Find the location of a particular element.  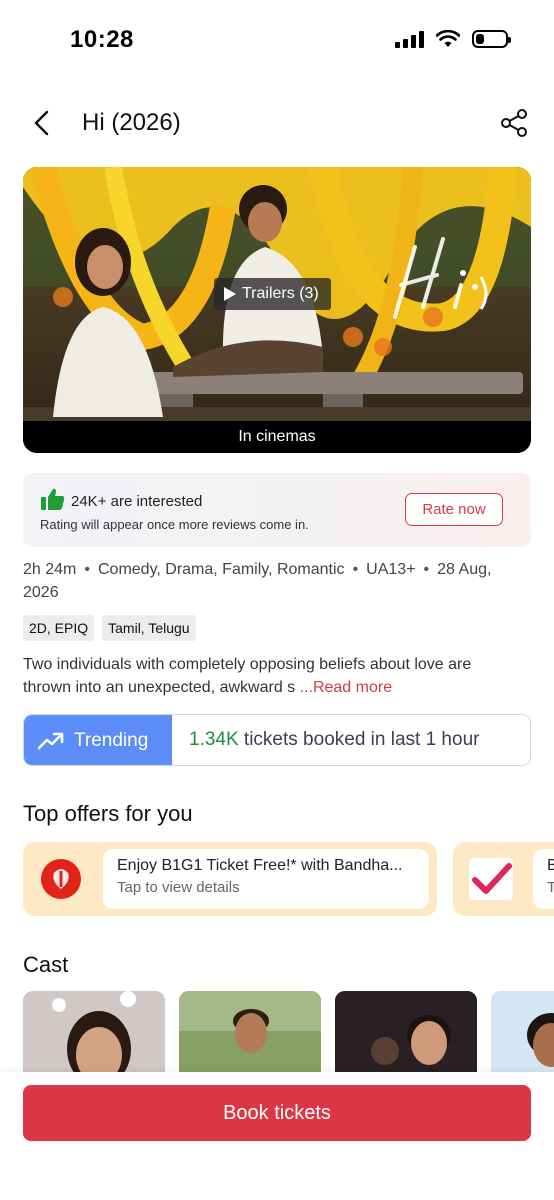

share-button is located at coordinates (514, 123).